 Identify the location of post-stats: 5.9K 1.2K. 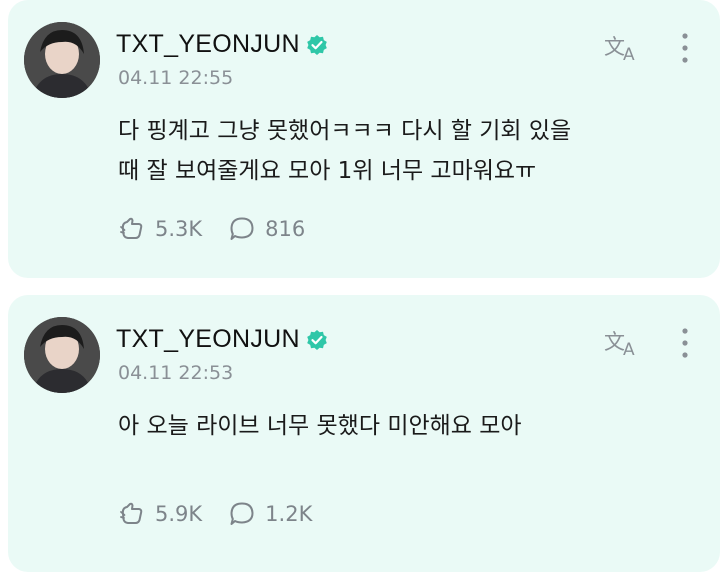
(228, 514).